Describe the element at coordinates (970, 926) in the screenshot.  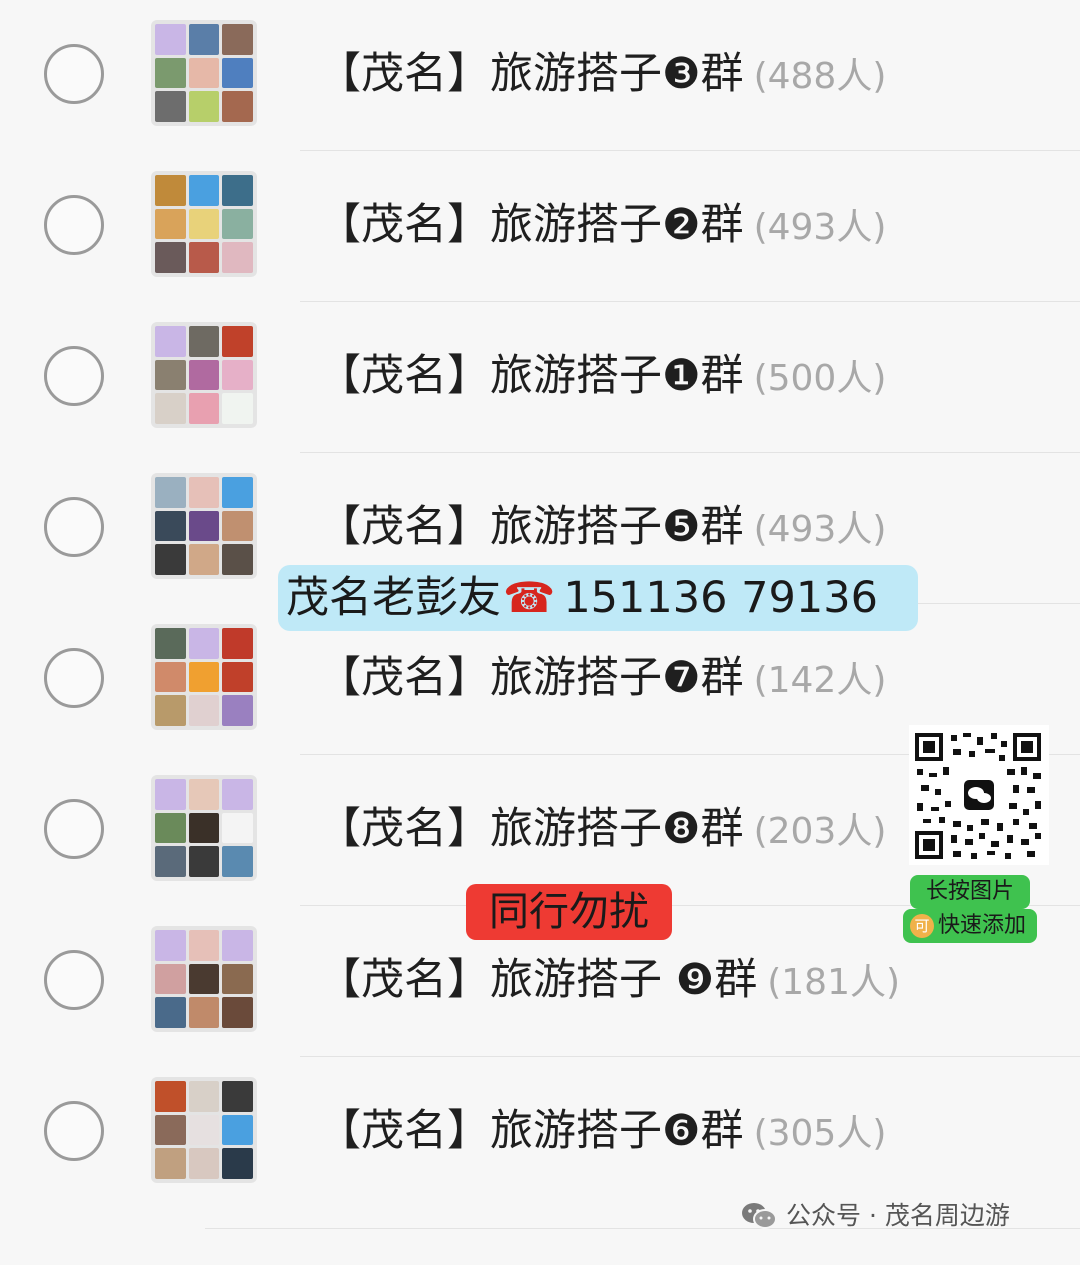
I see `quick-add-hint: 可快速添加` at that location.